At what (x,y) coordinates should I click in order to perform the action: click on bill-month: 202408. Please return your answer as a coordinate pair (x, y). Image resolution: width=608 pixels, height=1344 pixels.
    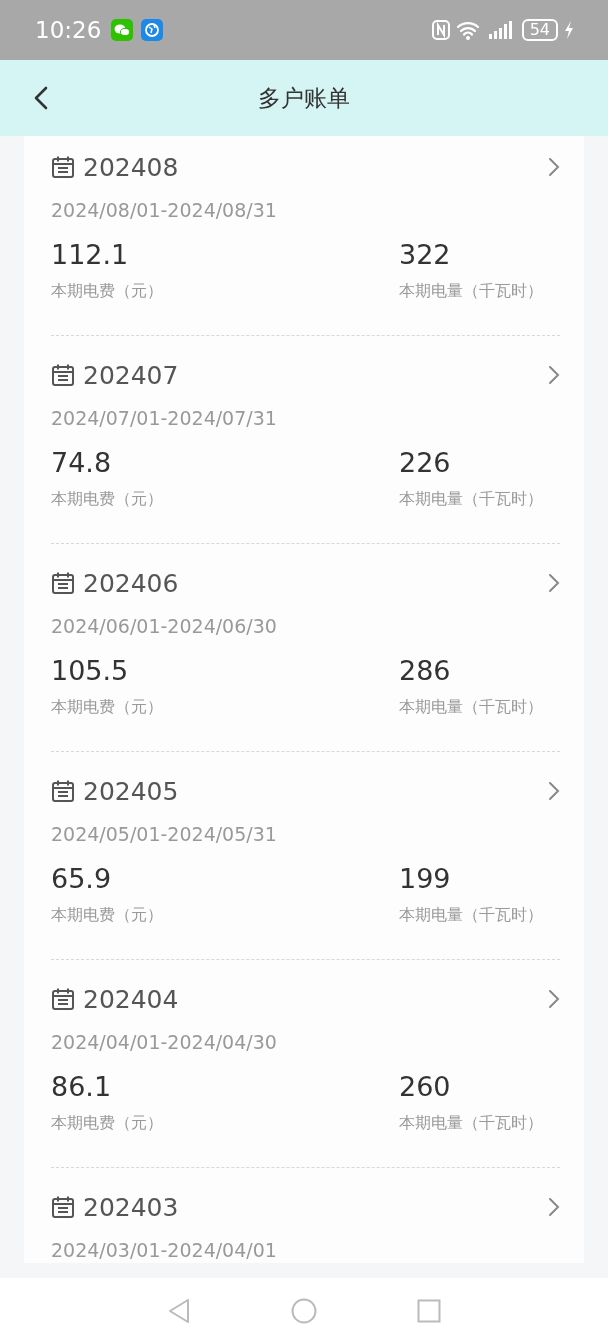
    Looking at the image, I should click on (131, 167).